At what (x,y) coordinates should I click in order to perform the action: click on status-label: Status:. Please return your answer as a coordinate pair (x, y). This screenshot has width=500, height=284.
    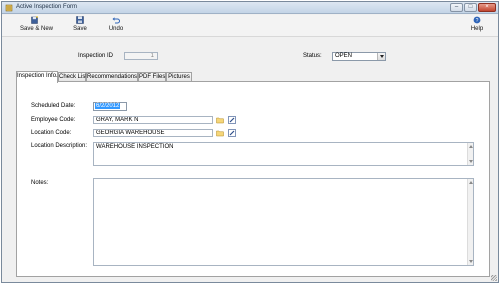
    Looking at the image, I should click on (312, 56).